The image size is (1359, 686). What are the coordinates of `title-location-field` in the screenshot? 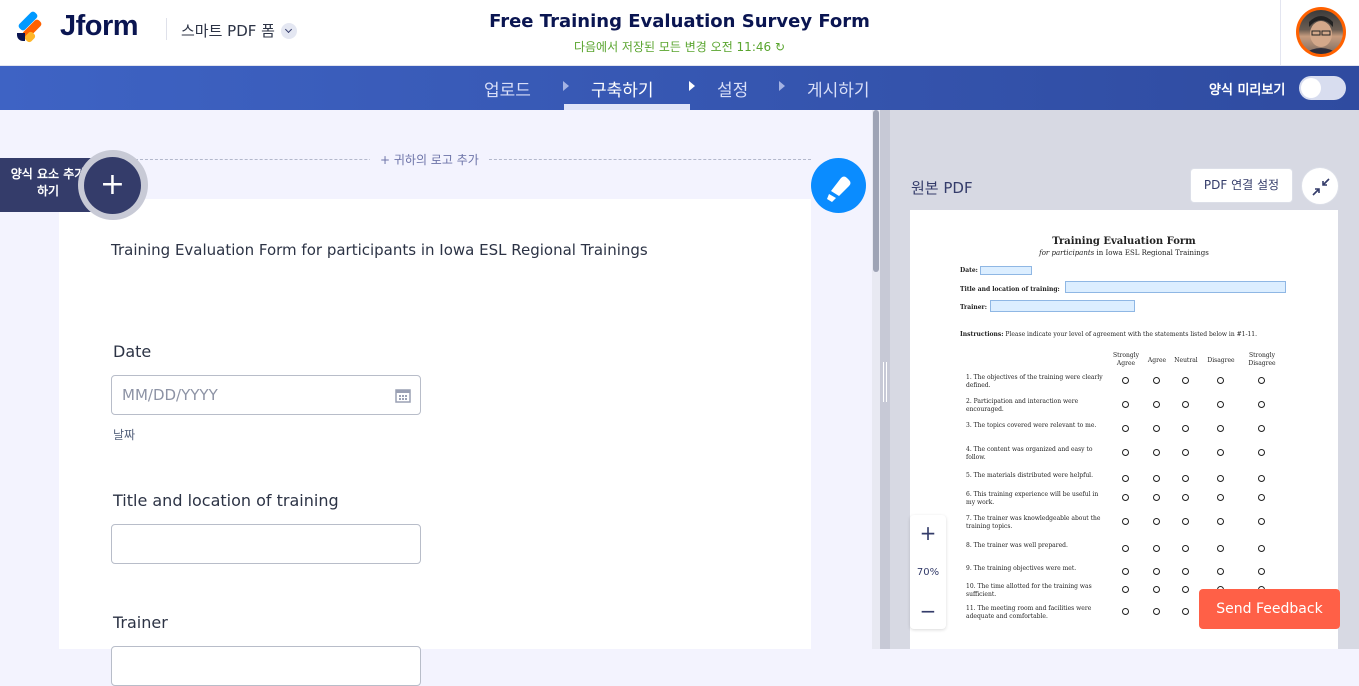 It's located at (266, 544).